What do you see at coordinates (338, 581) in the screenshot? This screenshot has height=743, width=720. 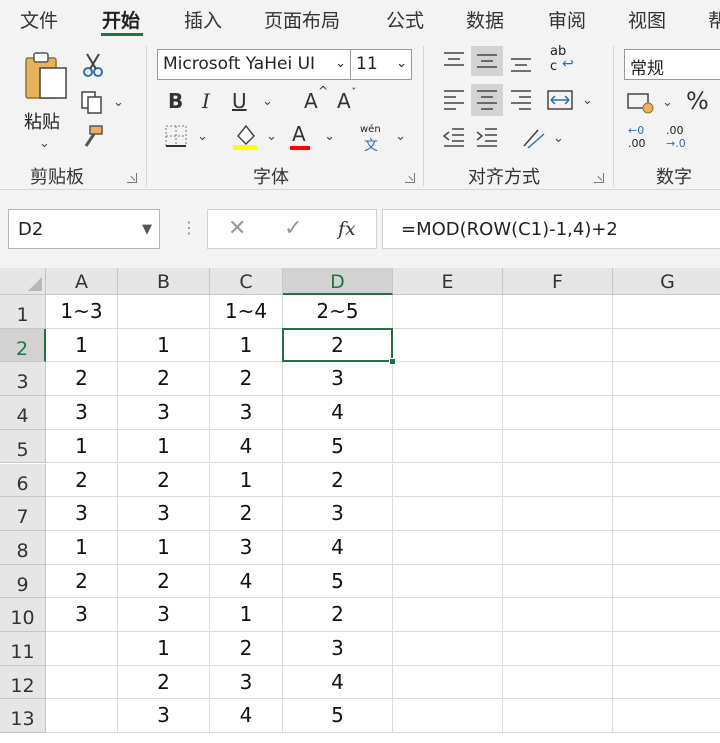 I see `cell-d9: 5` at bounding box center [338, 581].